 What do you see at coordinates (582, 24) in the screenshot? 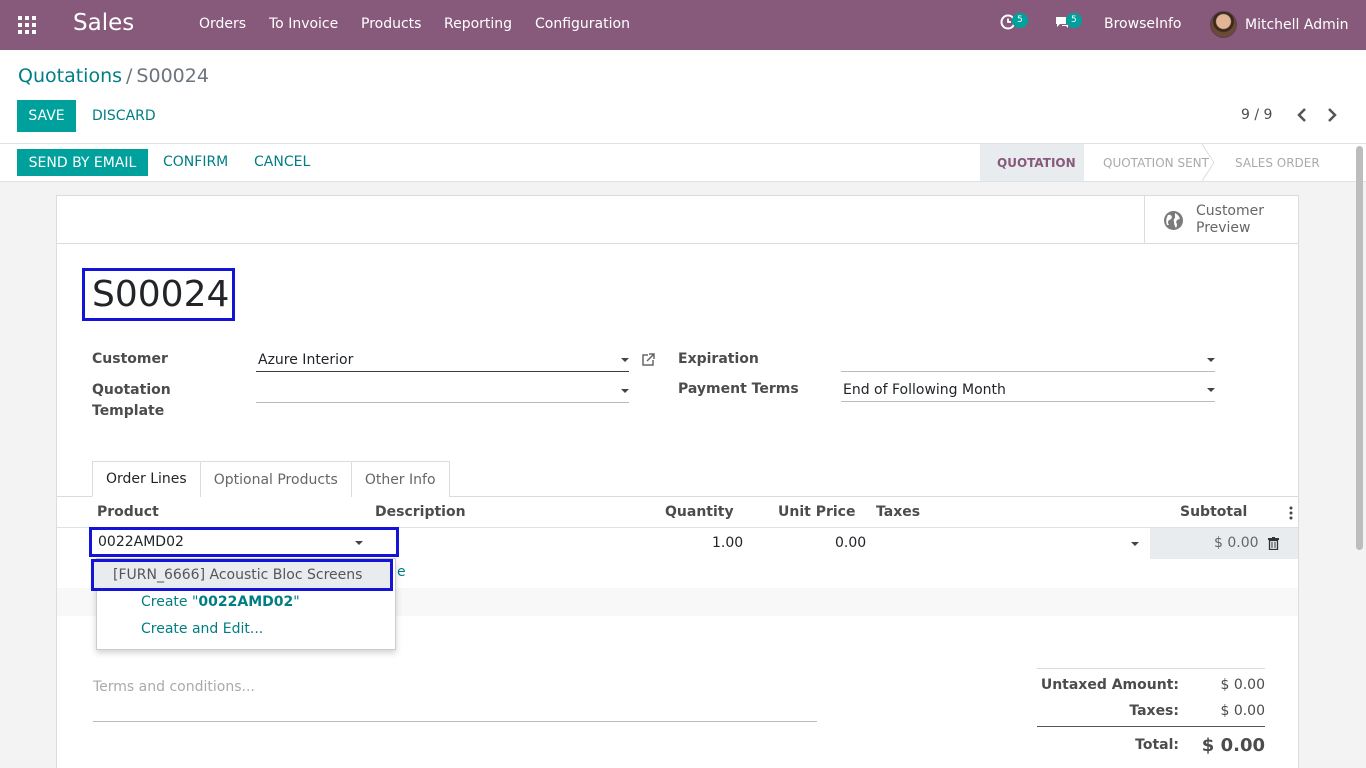
I see `menu-configuration: Configuration` at bounding box center [582, 24].